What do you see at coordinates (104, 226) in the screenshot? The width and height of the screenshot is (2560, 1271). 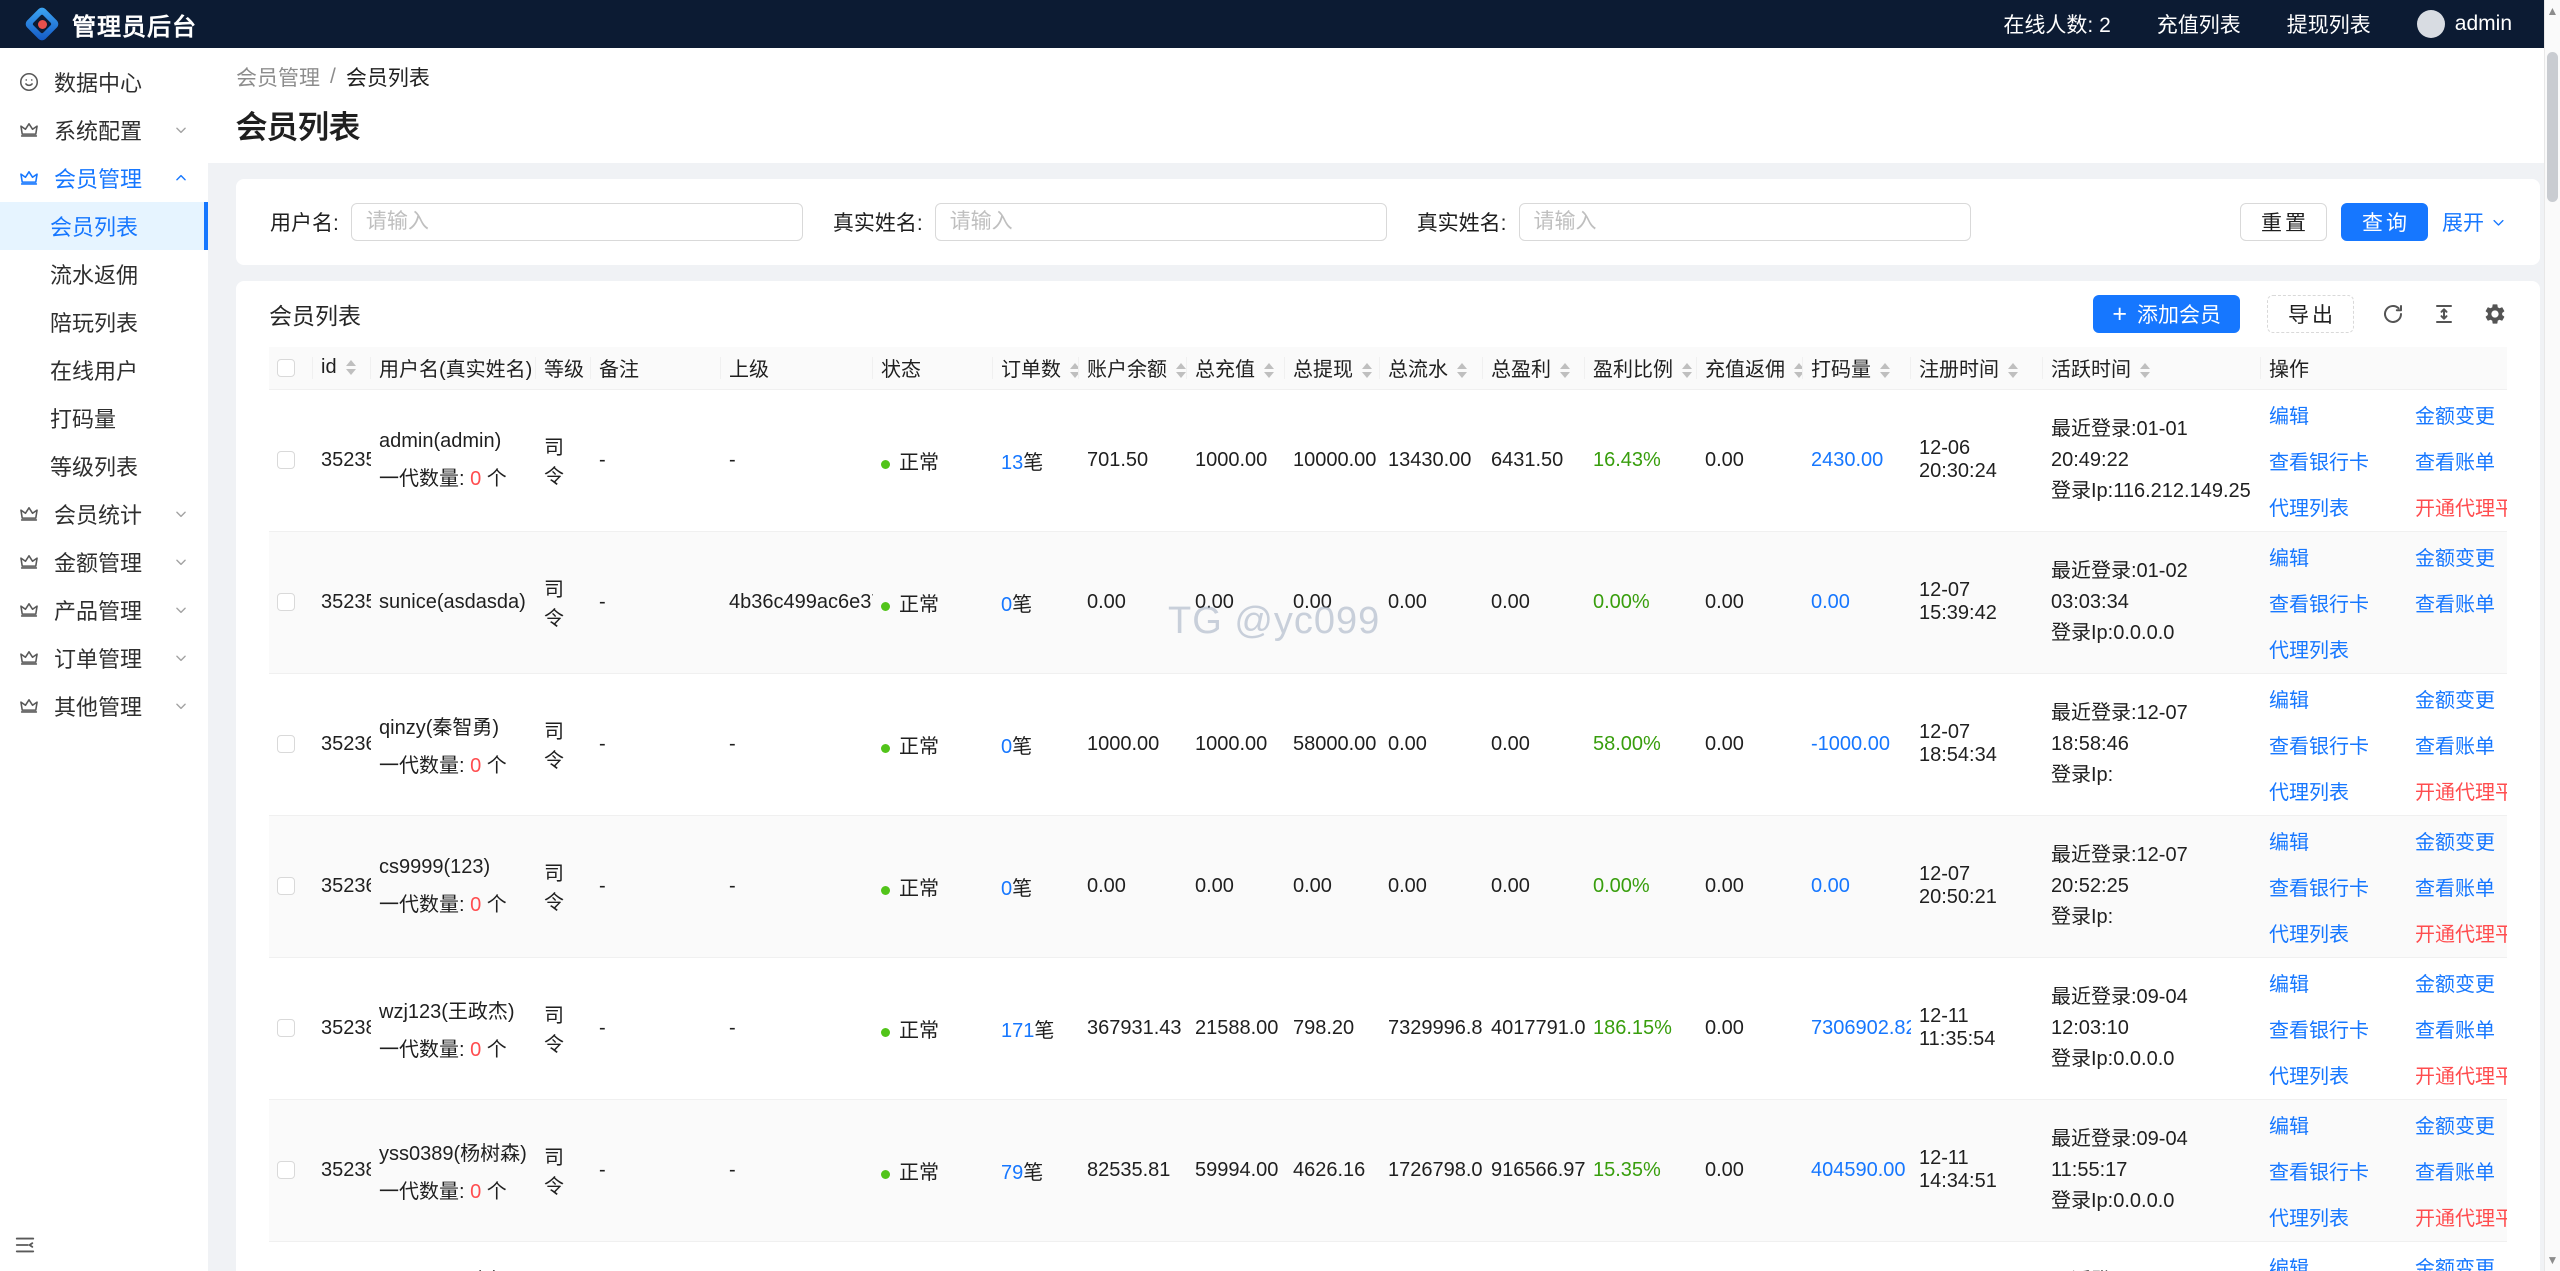 I see `sidebar-item-member-list: 会员列表` at bounding box center [104, 226].